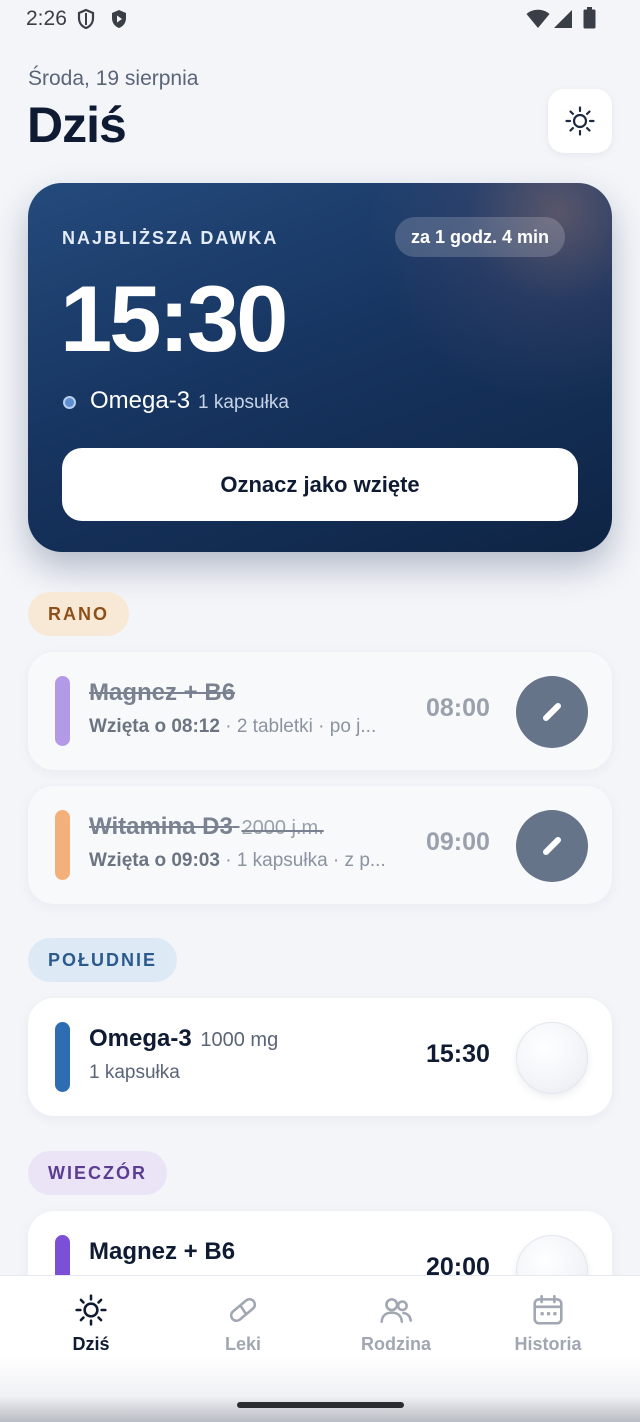 The image size is (640, 1422). I want to click on people-icon, so click(396, 1310).